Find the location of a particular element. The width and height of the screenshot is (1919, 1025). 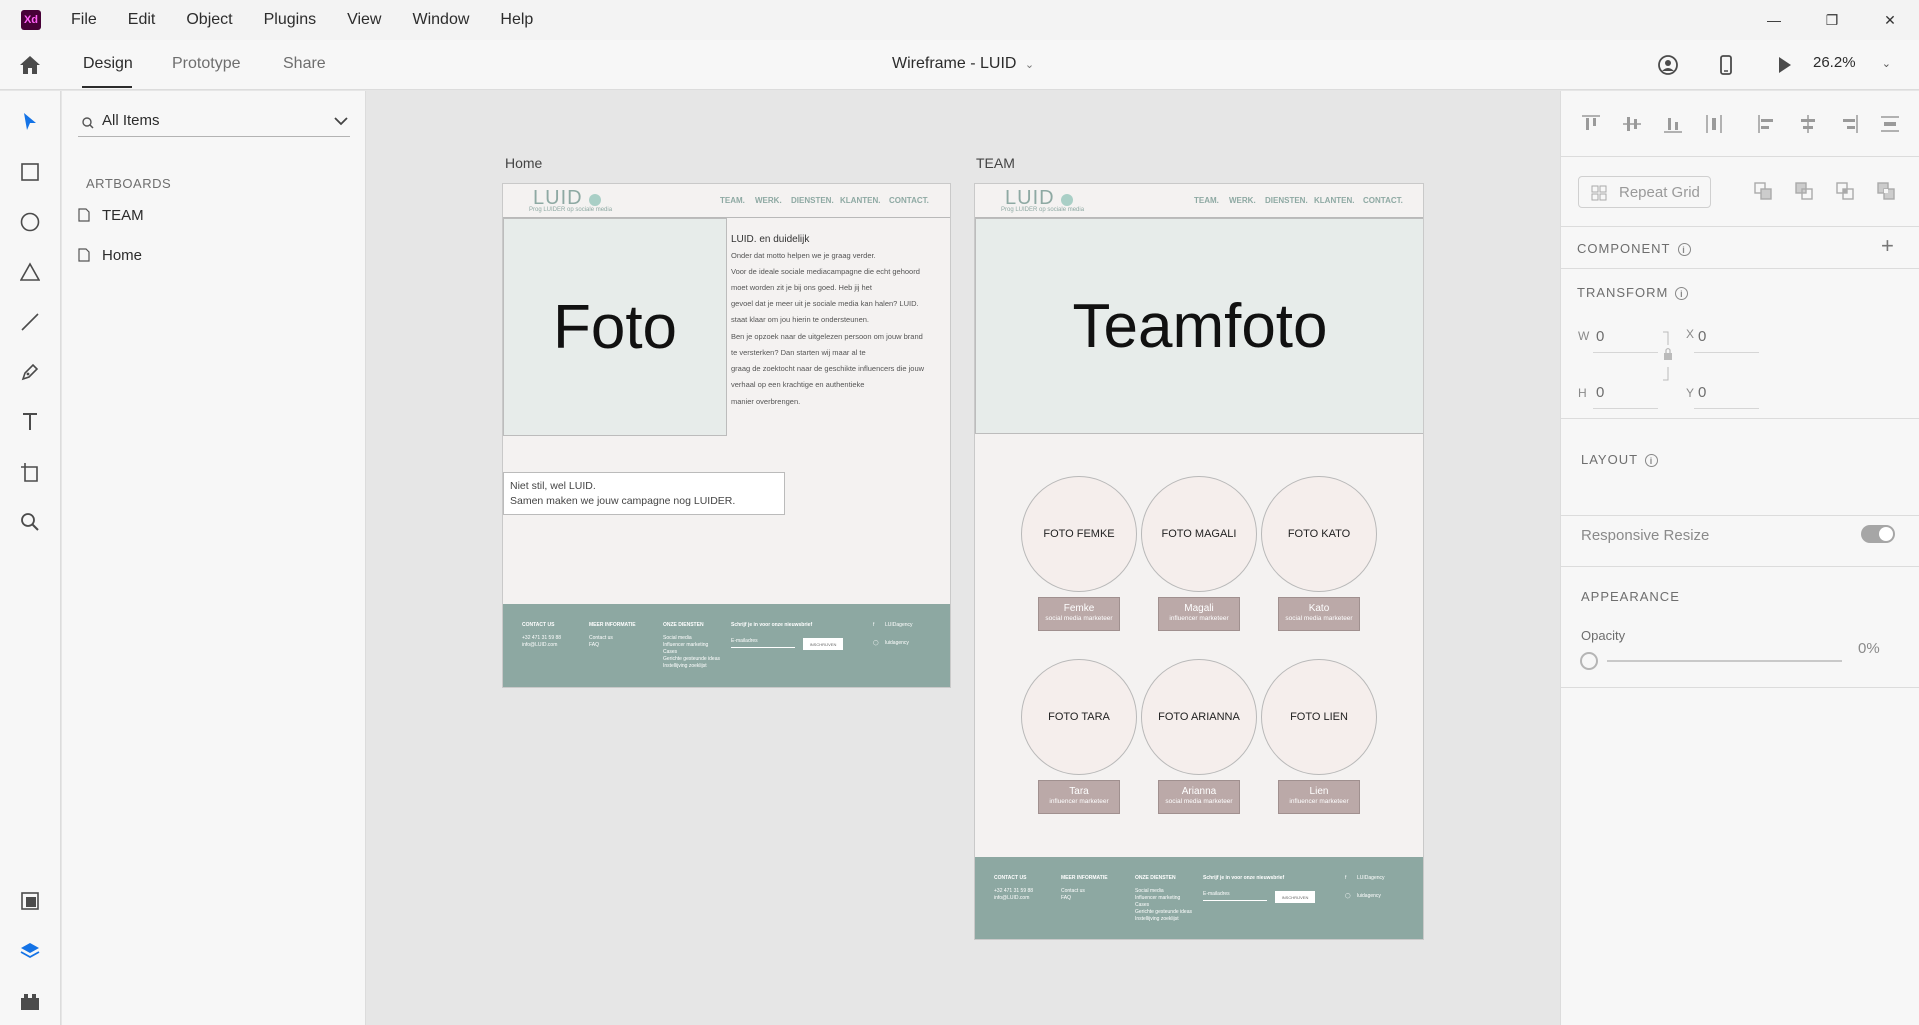

nav-team: TEAM. is located at coordinates (1206, 200).